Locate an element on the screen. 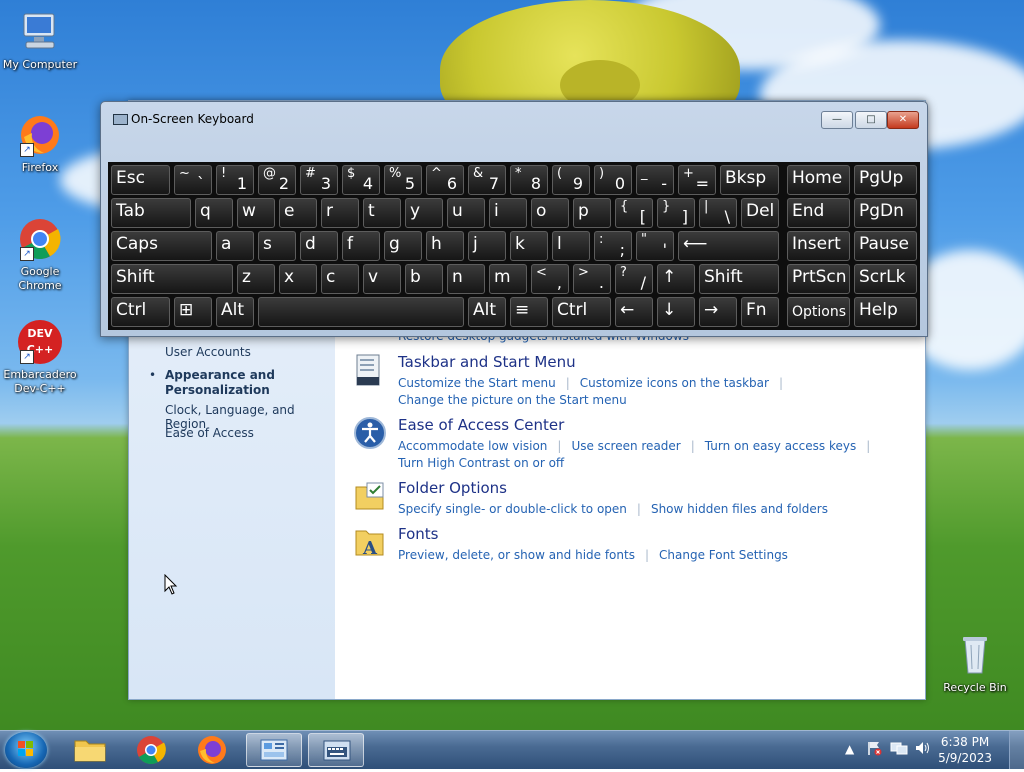 Image resolution: width=1024 pixels, height=772 pixels. link-preview-fonts: Preview, delete, or show and hide fonts is located at coordinates (516, 555).